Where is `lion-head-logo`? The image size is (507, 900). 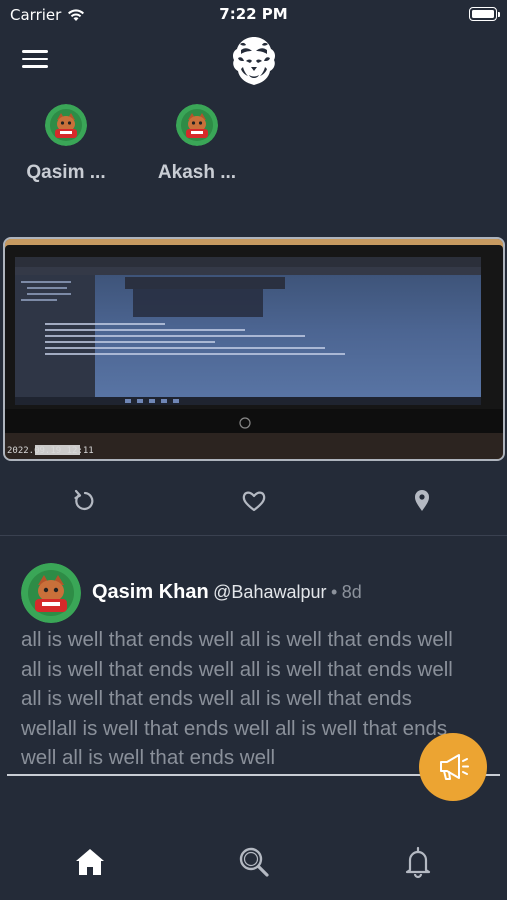 lion-head-logo is located at coordinates (254, 60).